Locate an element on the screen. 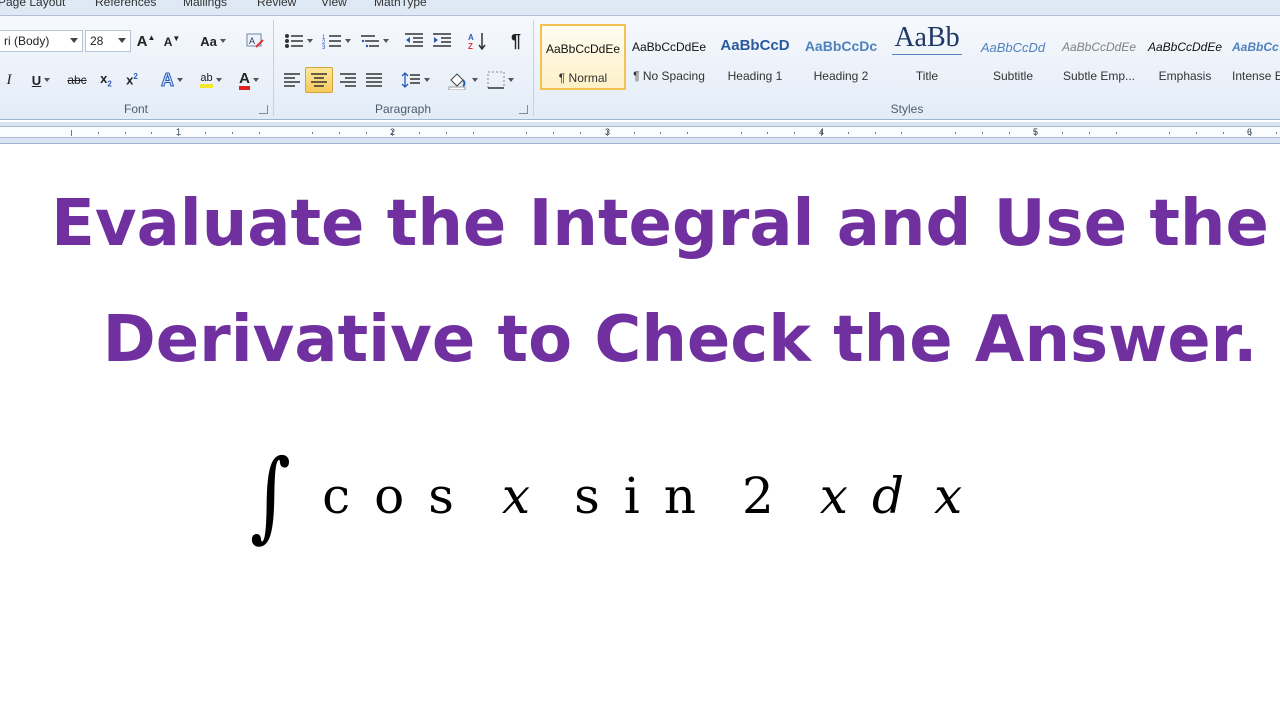 The width and height of the screenshot is (1280, 720). superscript-icon: x2 is located at coordinates (132, 80).